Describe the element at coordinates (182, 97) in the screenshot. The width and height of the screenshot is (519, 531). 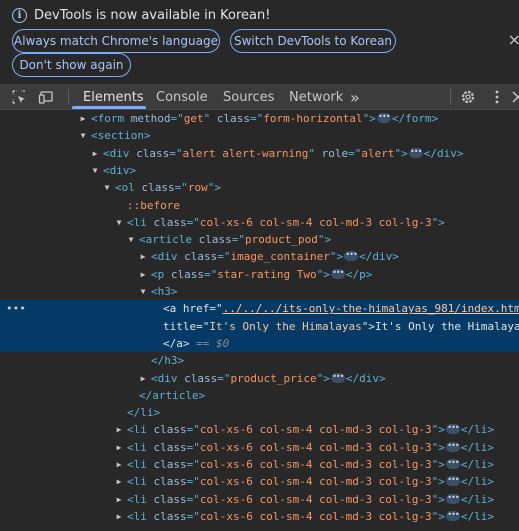
I see `tab-console: Console` at that location.